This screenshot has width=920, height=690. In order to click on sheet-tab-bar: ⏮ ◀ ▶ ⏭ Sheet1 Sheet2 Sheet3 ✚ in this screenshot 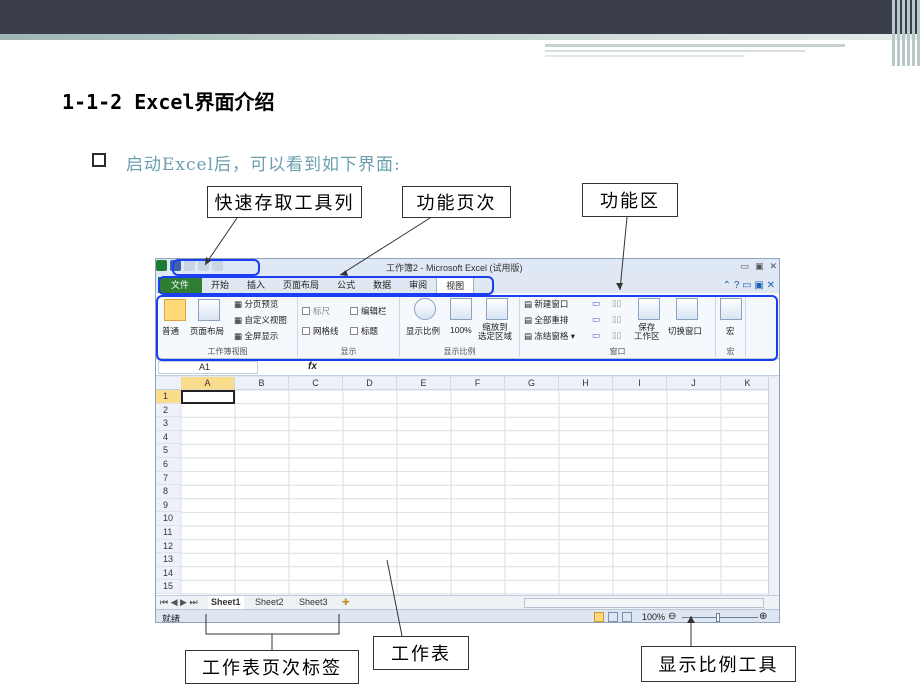, I will do `click(467, 602)`.